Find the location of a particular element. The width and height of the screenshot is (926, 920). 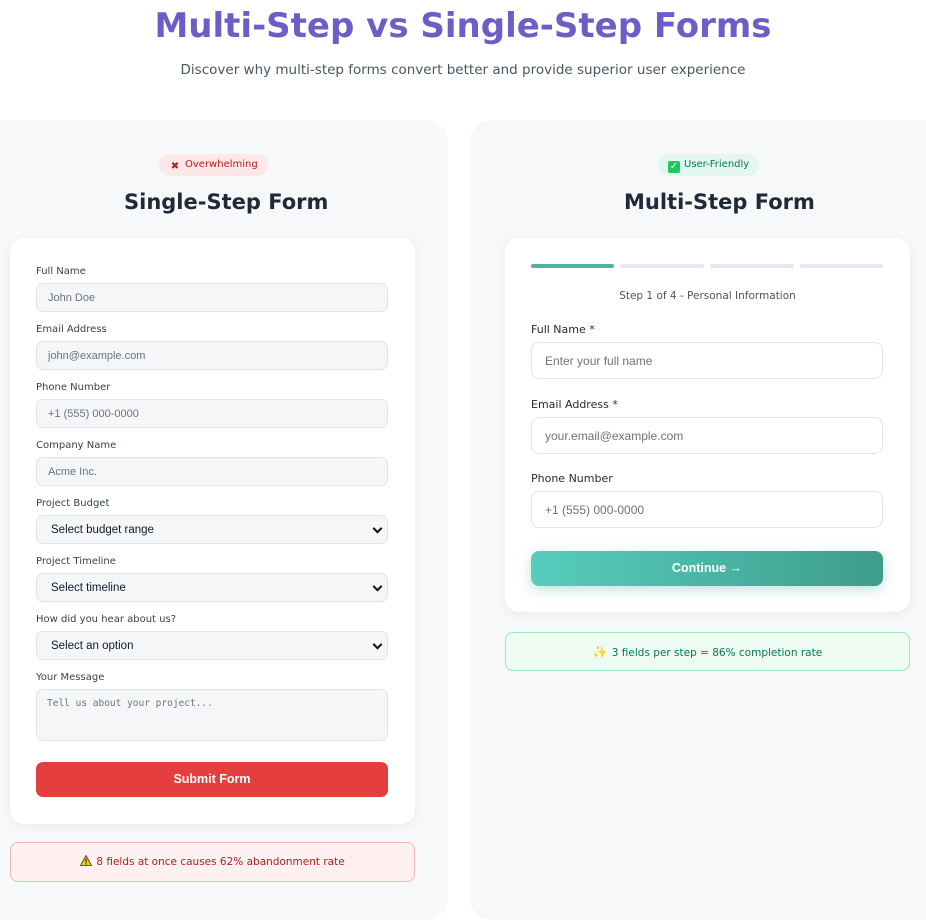

timeline-select: Select timeline is located at coordinates (212, 587).